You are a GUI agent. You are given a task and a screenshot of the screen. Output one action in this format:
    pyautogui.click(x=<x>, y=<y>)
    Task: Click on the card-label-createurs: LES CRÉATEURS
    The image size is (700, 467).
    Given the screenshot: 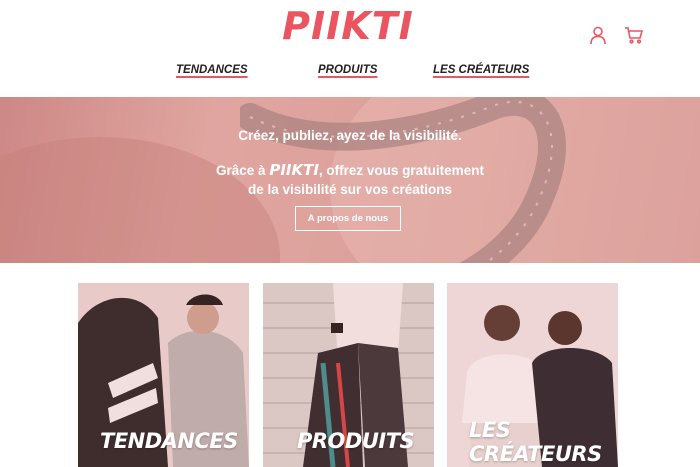 What is the action you would take?
    pyautogui.click(x=535, y=442)
    